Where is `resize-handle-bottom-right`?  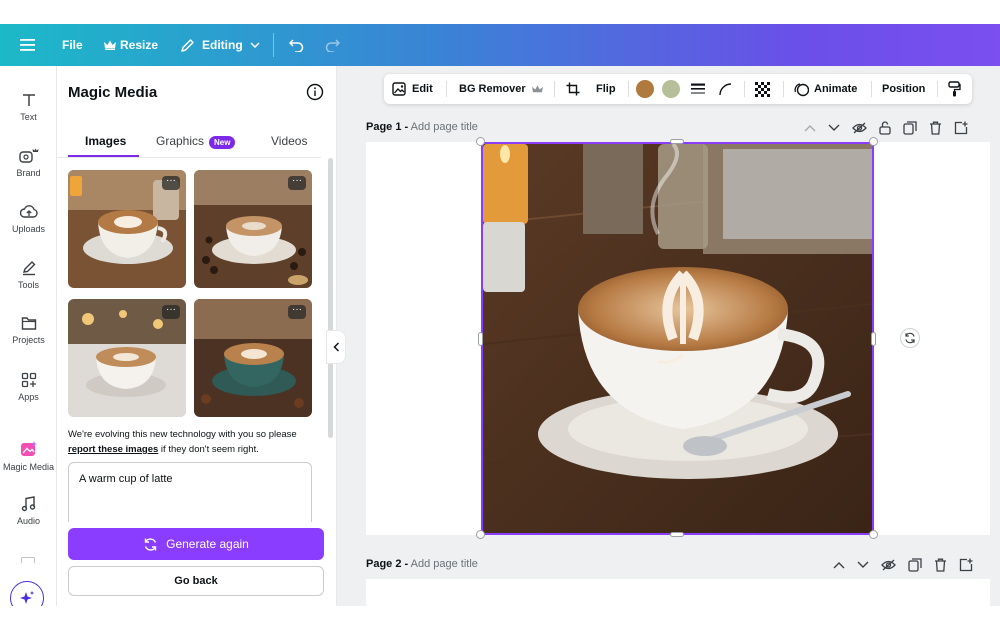 resize-handle-bottom-right is located at coordinates (873, 534).